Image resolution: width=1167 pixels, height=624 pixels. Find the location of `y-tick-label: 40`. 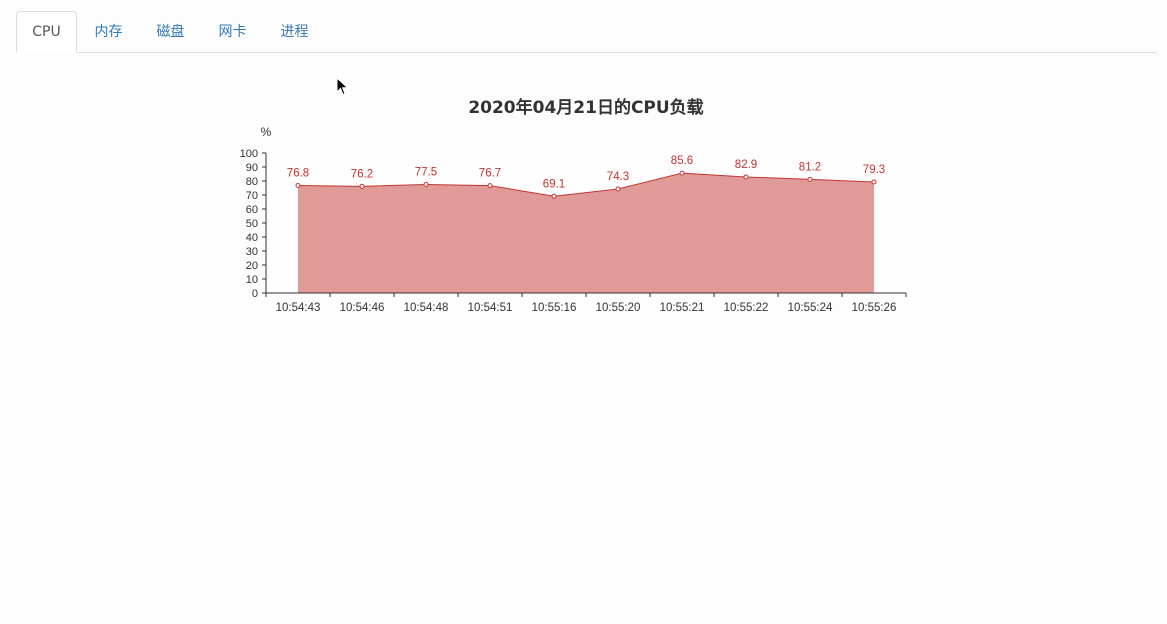

y-tick-label: 40 is located at coordinates (252, 238).